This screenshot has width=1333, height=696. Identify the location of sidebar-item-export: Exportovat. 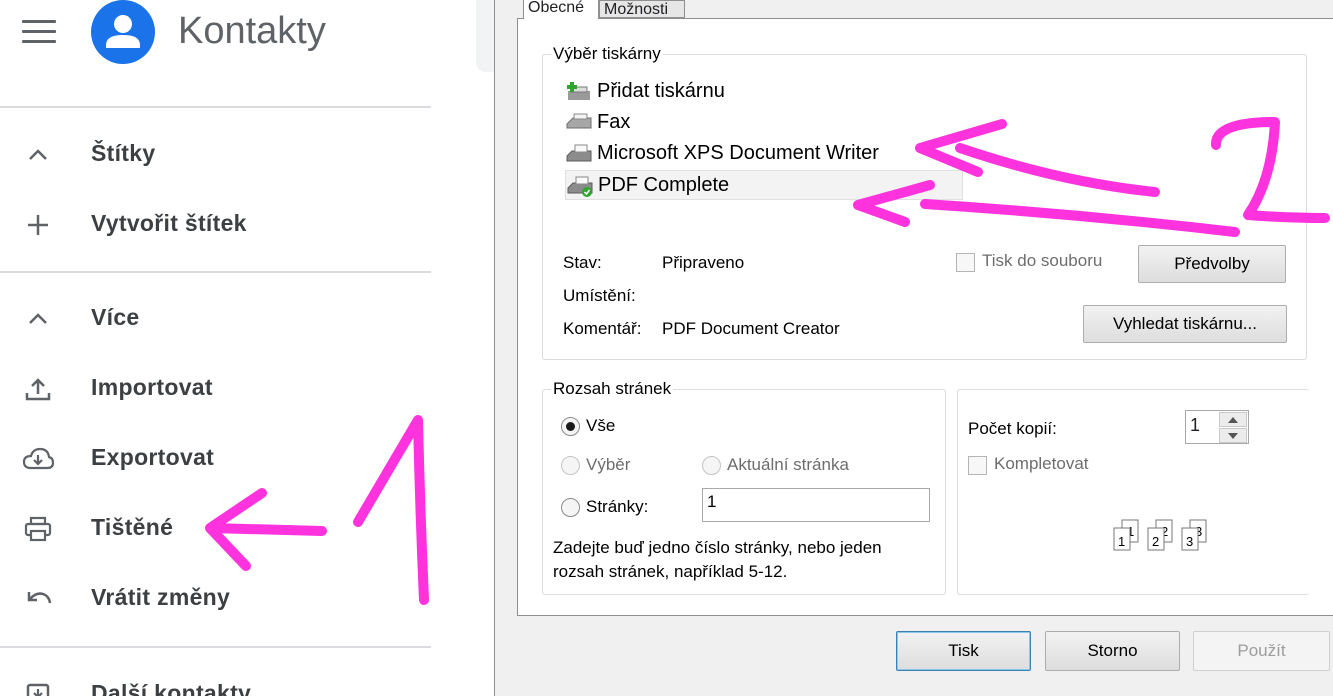
(215, 458).